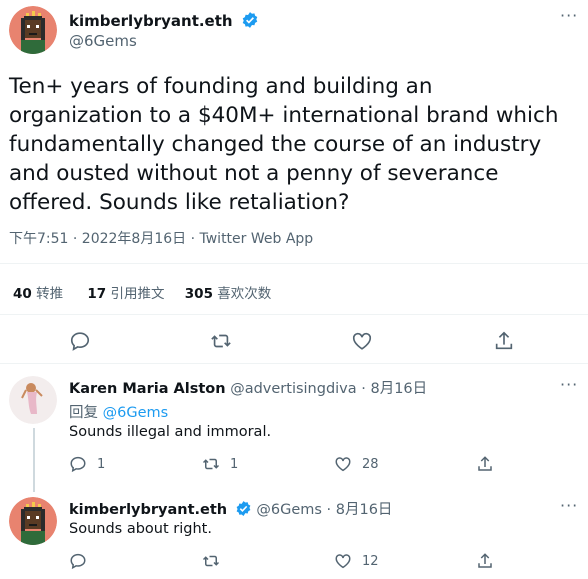 This screenshot has width=588, height=579. Describe the element at coordinates (151, 21) in the screenshot. I see `author-name: kimberlybryant.eth` at that location.